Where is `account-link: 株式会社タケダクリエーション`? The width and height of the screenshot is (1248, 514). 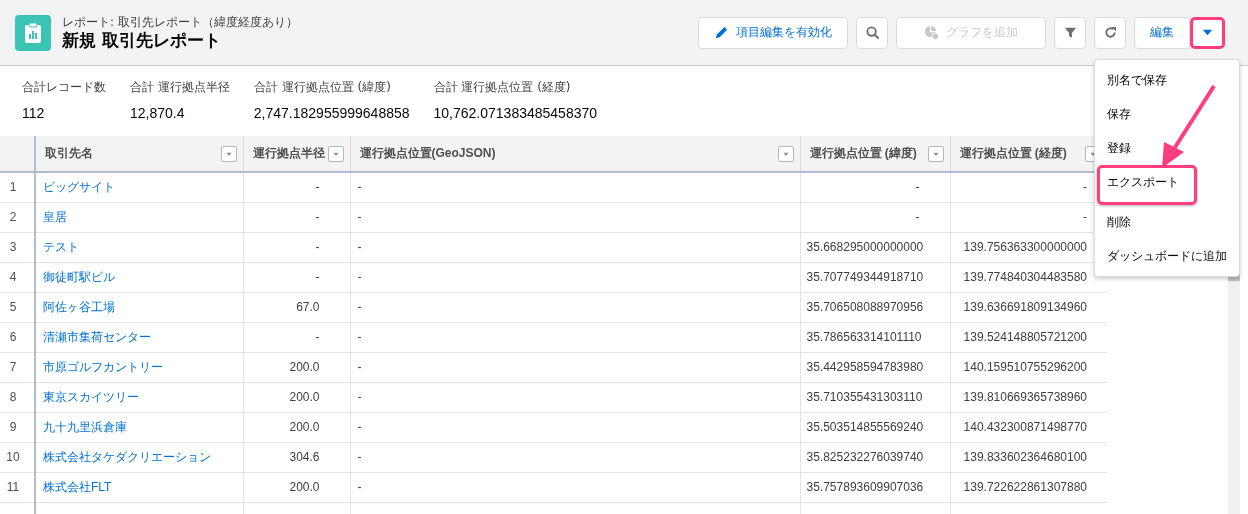 account-link: 株式会社タケダクリエーション is located at coordinates (127, 456).